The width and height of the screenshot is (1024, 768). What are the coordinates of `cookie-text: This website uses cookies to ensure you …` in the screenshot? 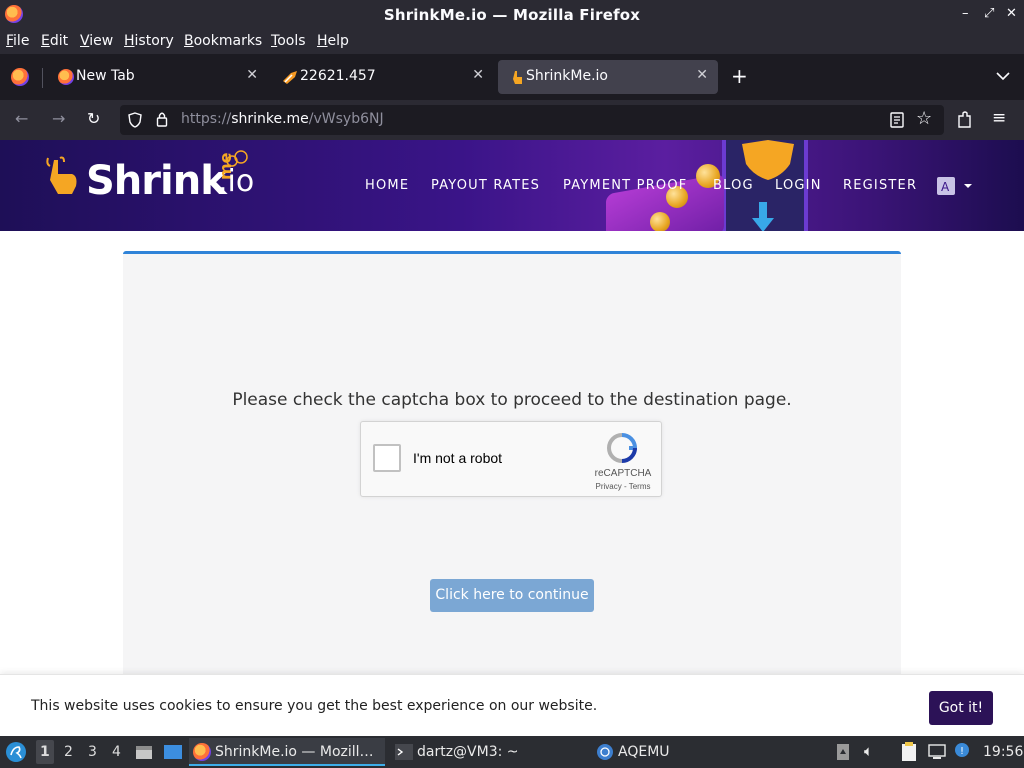 It's located at (314, 706).